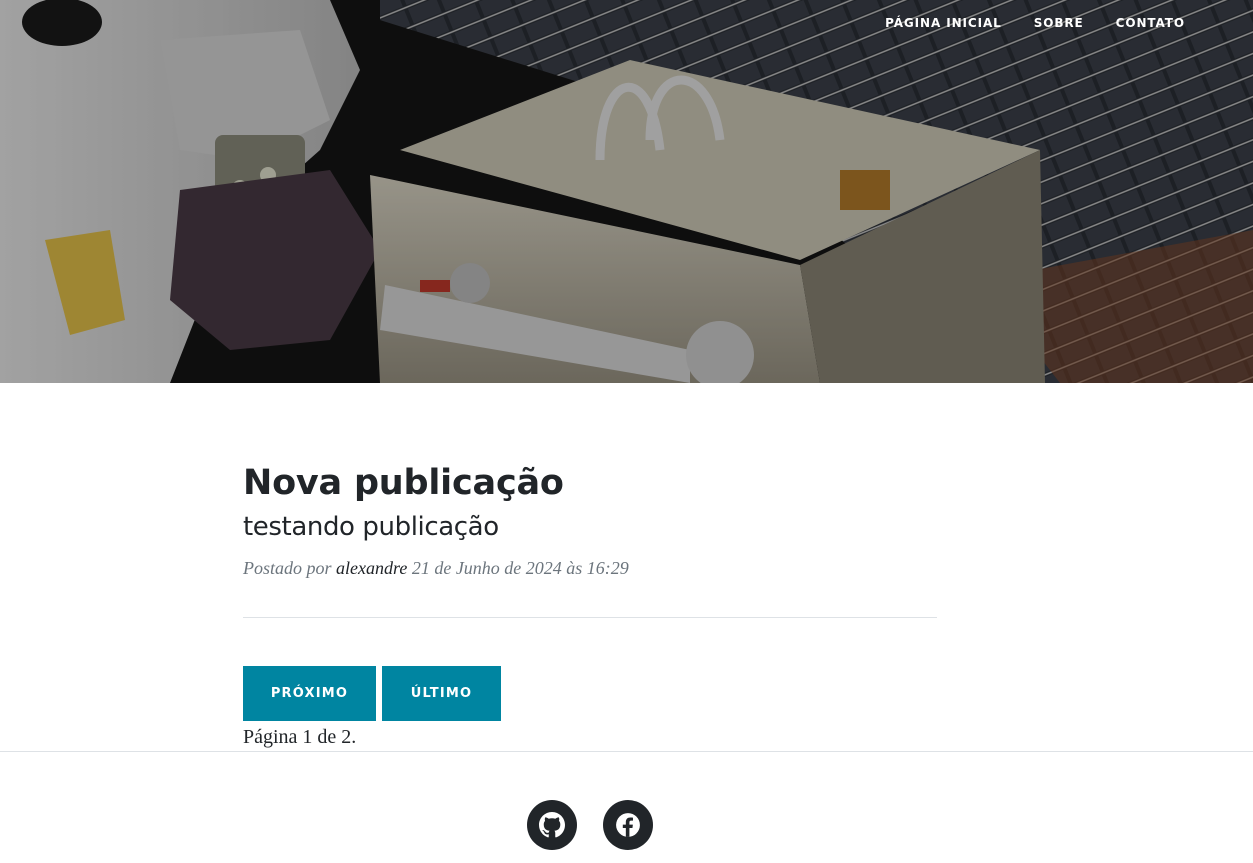  What do you see at coordinates (1150, 23) in the screenshot?
I see `nav-link-contact: CONTATO` at bounding box center [1150, 23].